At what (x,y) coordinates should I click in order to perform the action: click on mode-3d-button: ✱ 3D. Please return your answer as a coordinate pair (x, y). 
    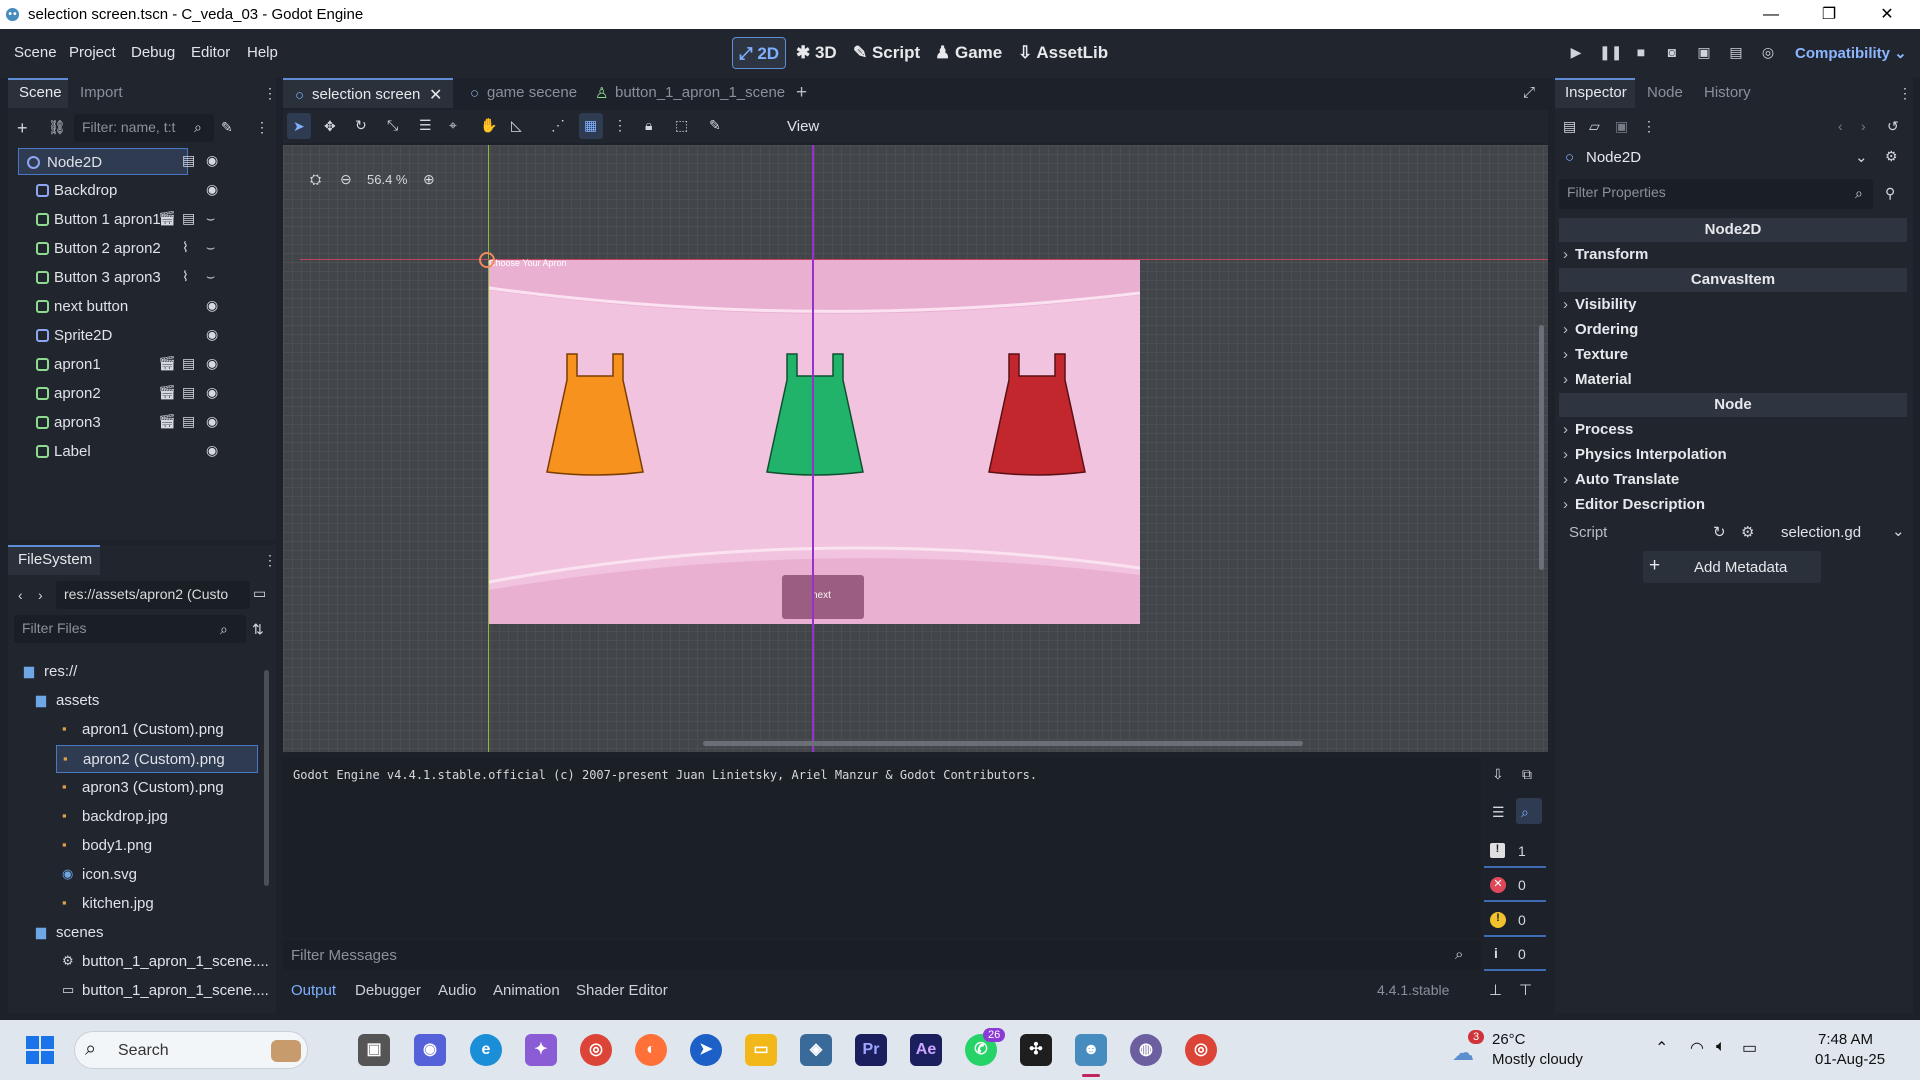
    Looking at the image, I should click on (816, 53).